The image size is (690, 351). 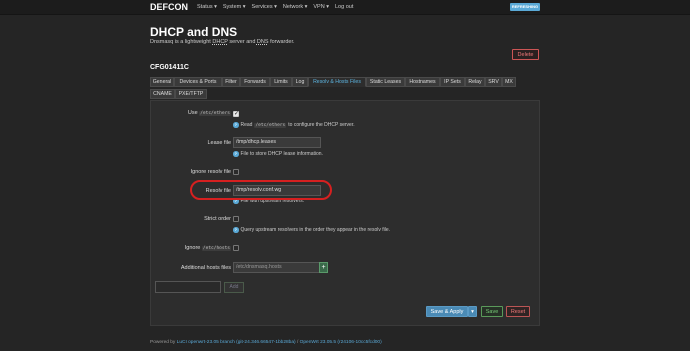 What do you see at coordinates (261, 190) in the screenshot?
I see `red-highlight-annotation` at bounding box center [261, 190].